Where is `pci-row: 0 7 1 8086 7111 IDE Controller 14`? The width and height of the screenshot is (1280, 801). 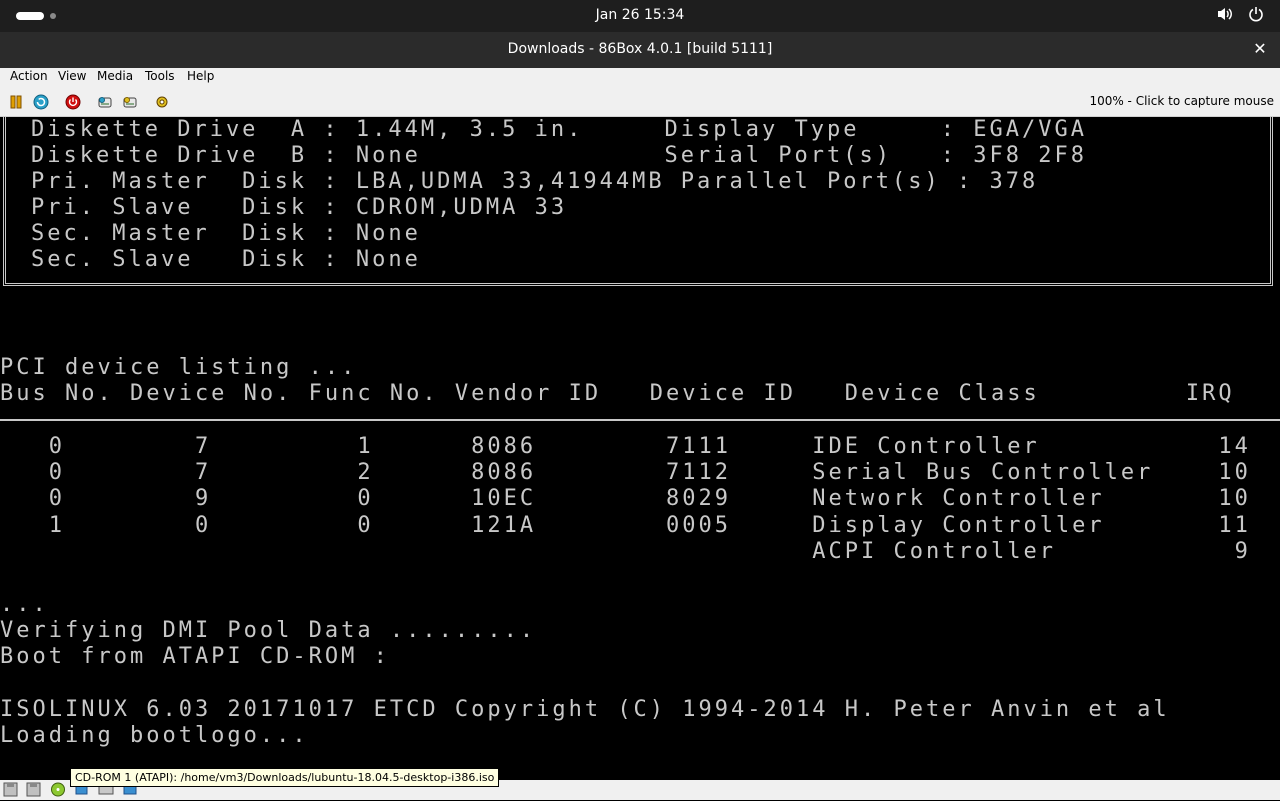
pci-row: 0 7 1 8086 7111 IDE Controller 14 is located at coordinates (625, 446).